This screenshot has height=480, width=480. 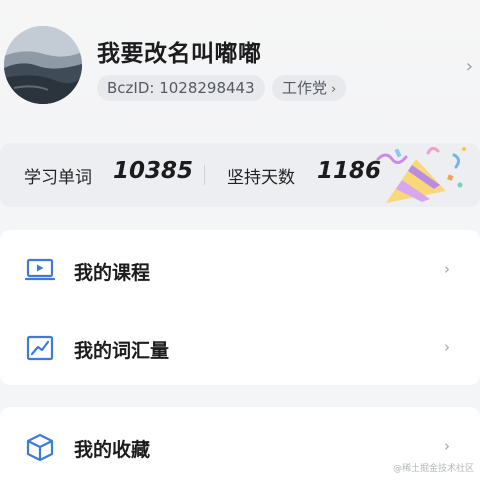 I want to click on streak-days-label: 坚持天数, so click(x=261, y=178).